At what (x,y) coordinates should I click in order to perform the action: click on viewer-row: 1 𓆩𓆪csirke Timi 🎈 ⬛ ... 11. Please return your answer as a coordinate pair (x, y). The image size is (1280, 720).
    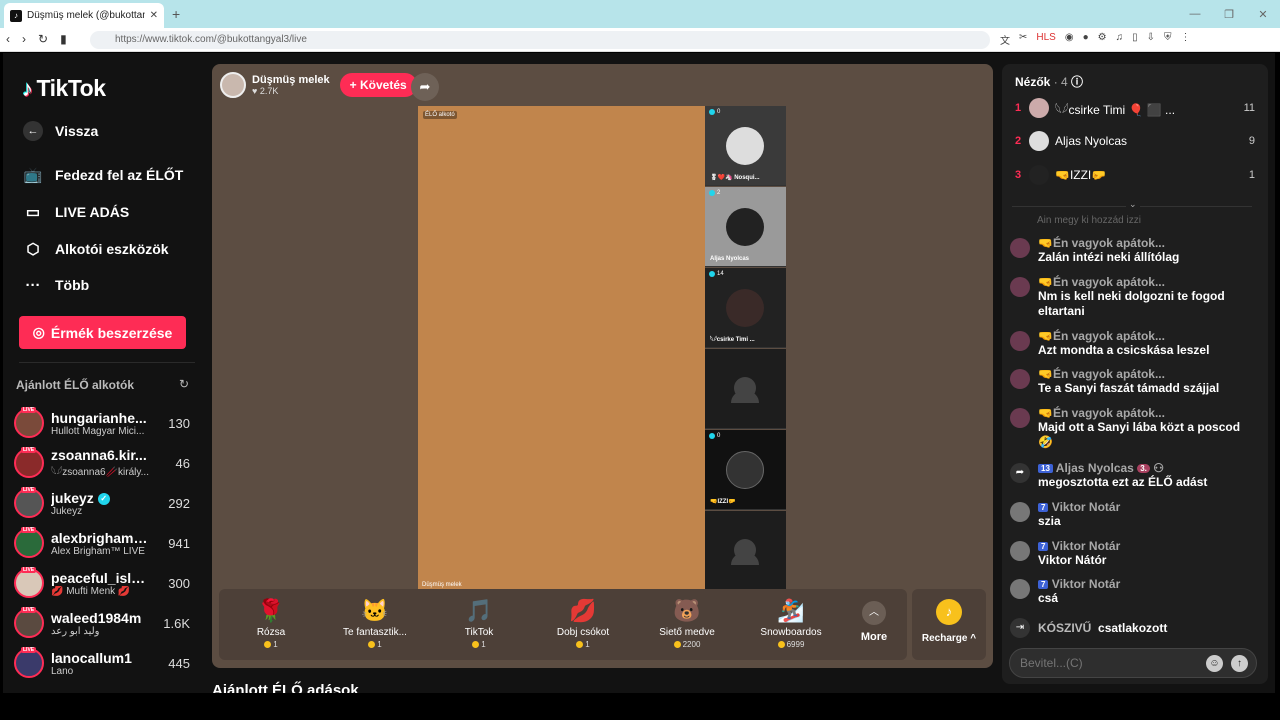
    Looking at the image, I should click on (1135, 108).